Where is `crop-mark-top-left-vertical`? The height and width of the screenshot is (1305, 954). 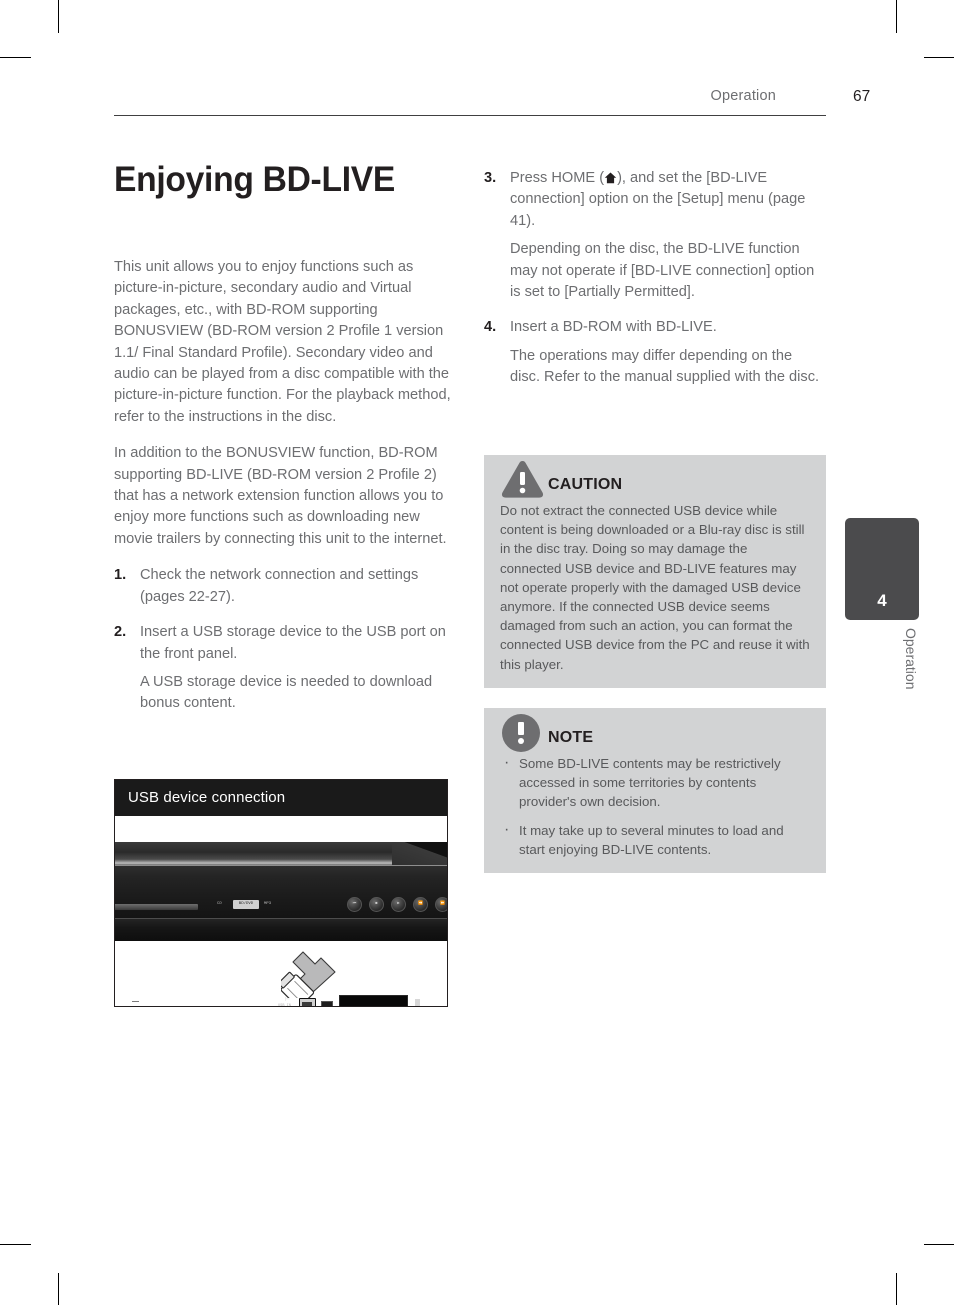 crop-mark-top-left-vertical is located at coordinates (58, 16).